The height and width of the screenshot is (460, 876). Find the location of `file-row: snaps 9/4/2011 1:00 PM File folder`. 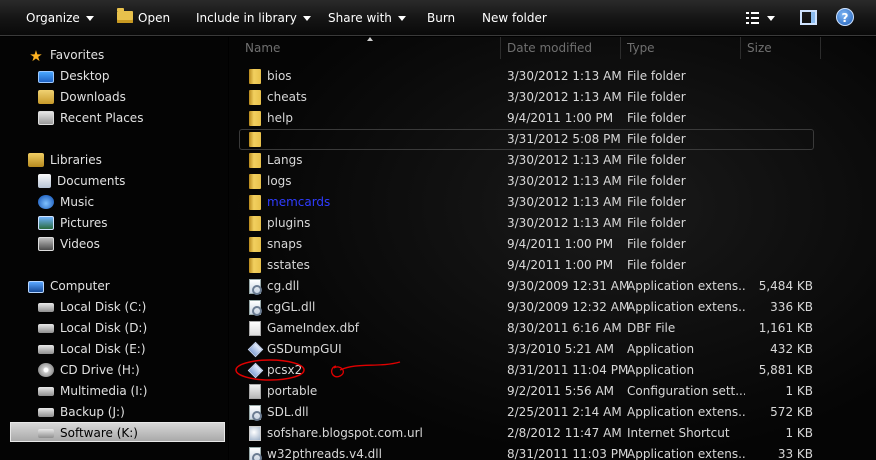

file-row: snaps 9/4/2011 1:00 PM File folder is located at coordinates (552, 244).